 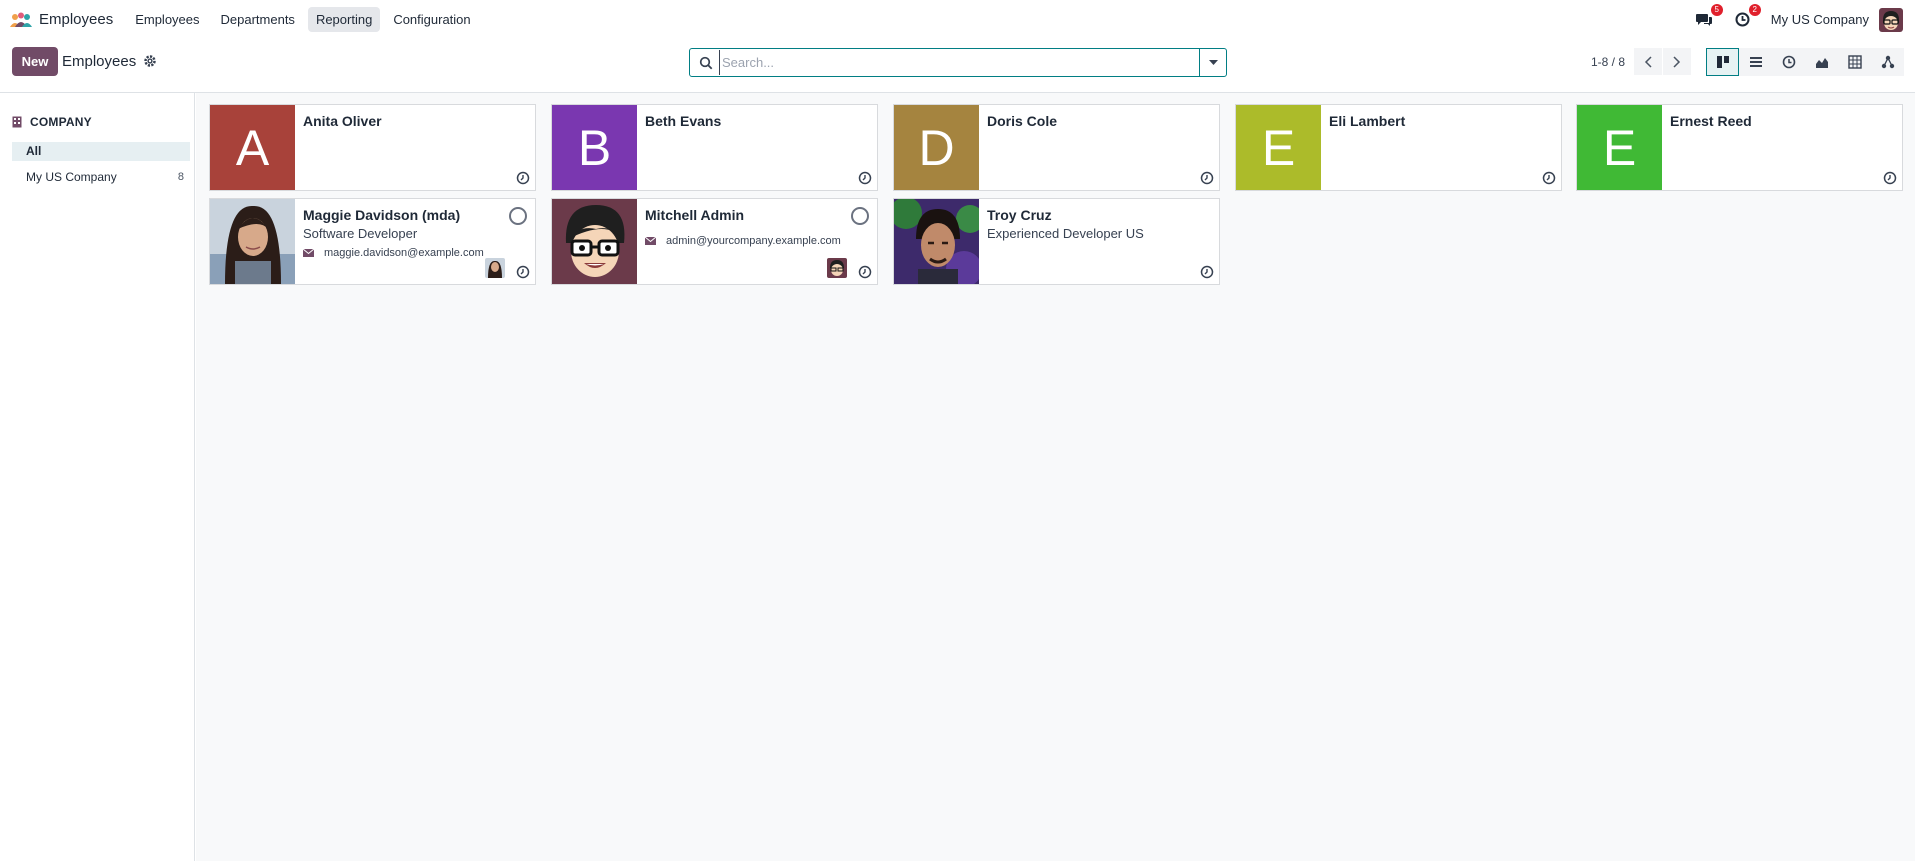 I want to click on search-options-toggle, so click(x=1212, y=62).